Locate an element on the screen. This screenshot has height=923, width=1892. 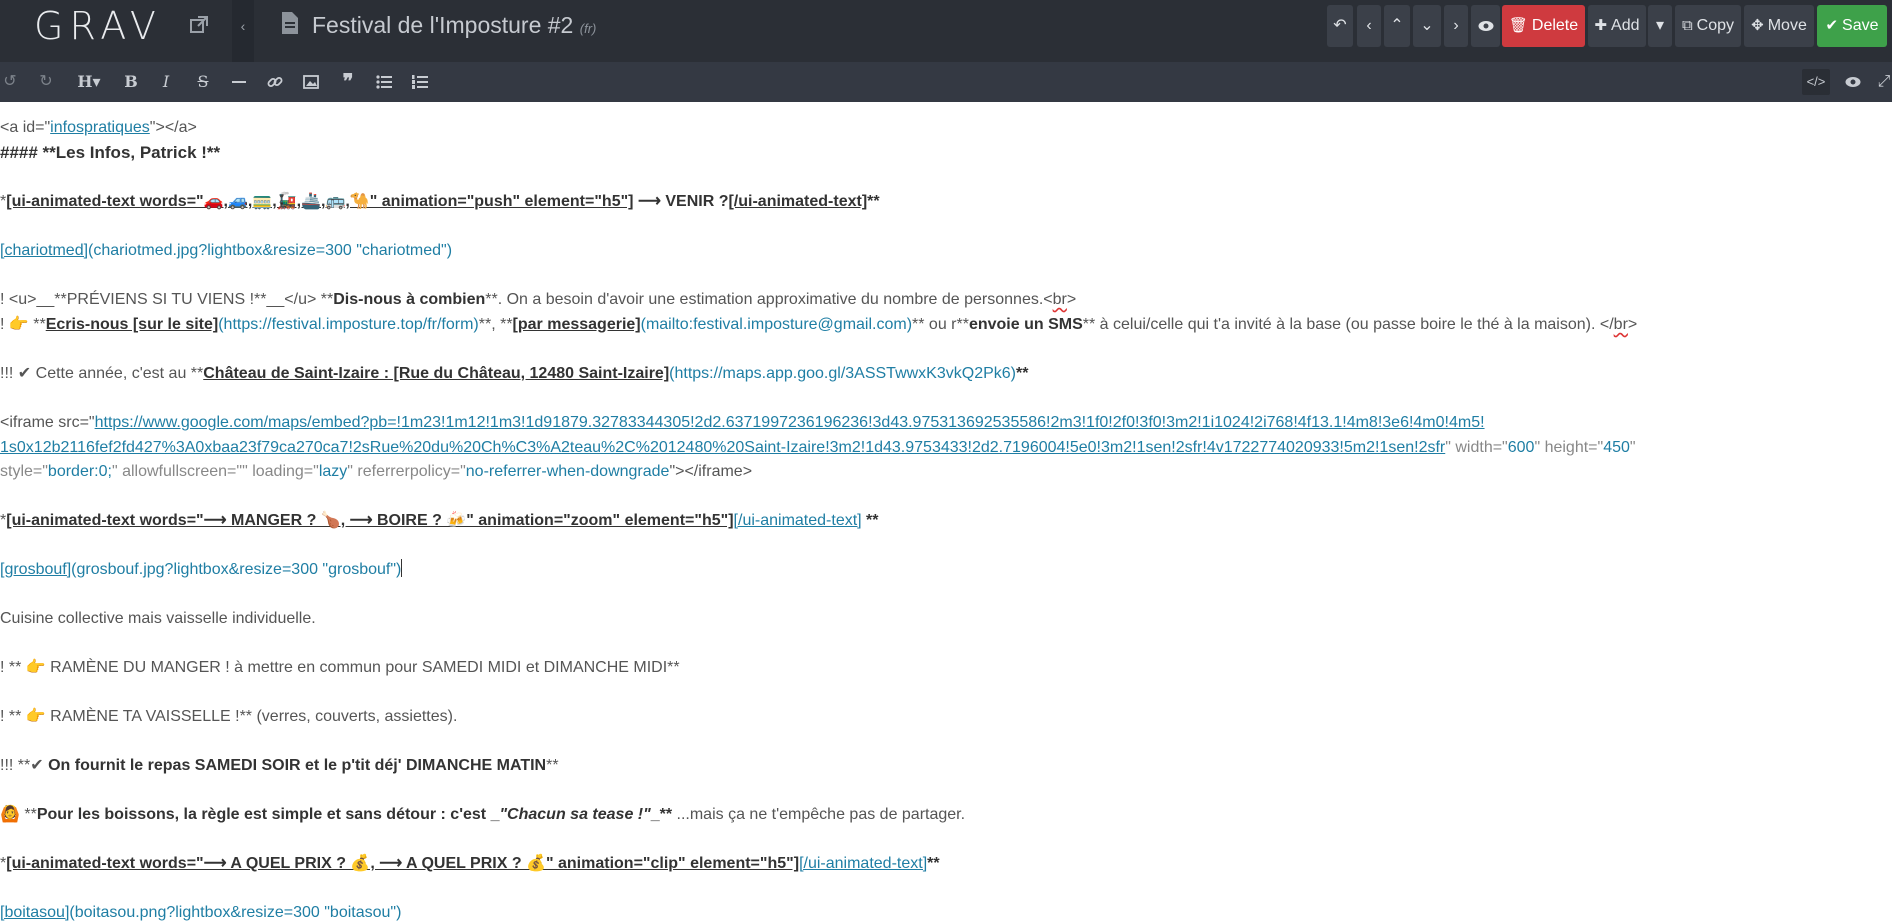
move-down-button: ⌄ is located at coordinates (1427, 26).